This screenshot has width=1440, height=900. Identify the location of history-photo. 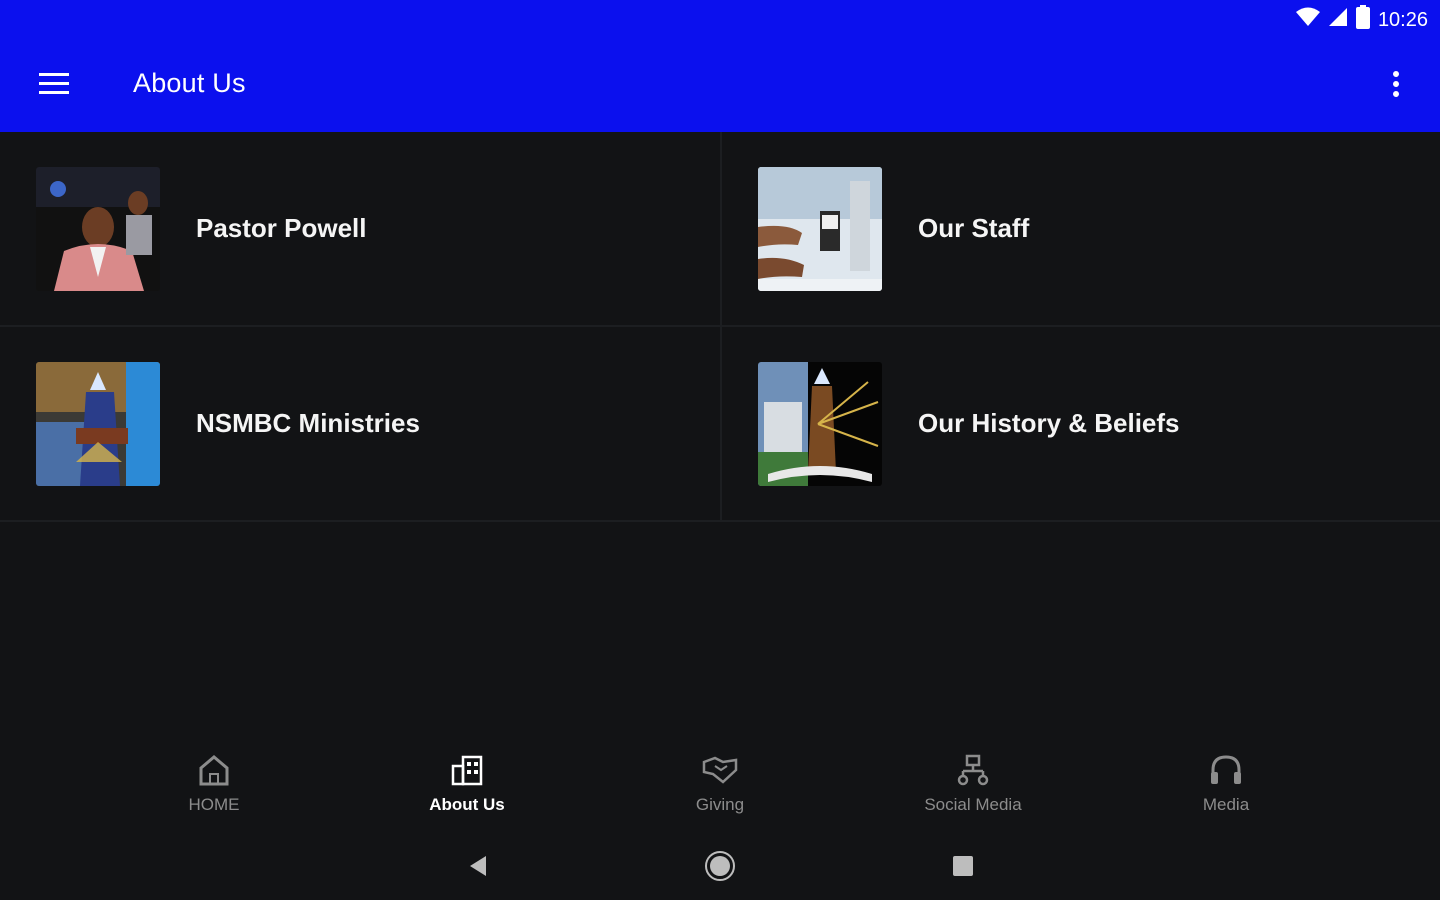
(820, 423).